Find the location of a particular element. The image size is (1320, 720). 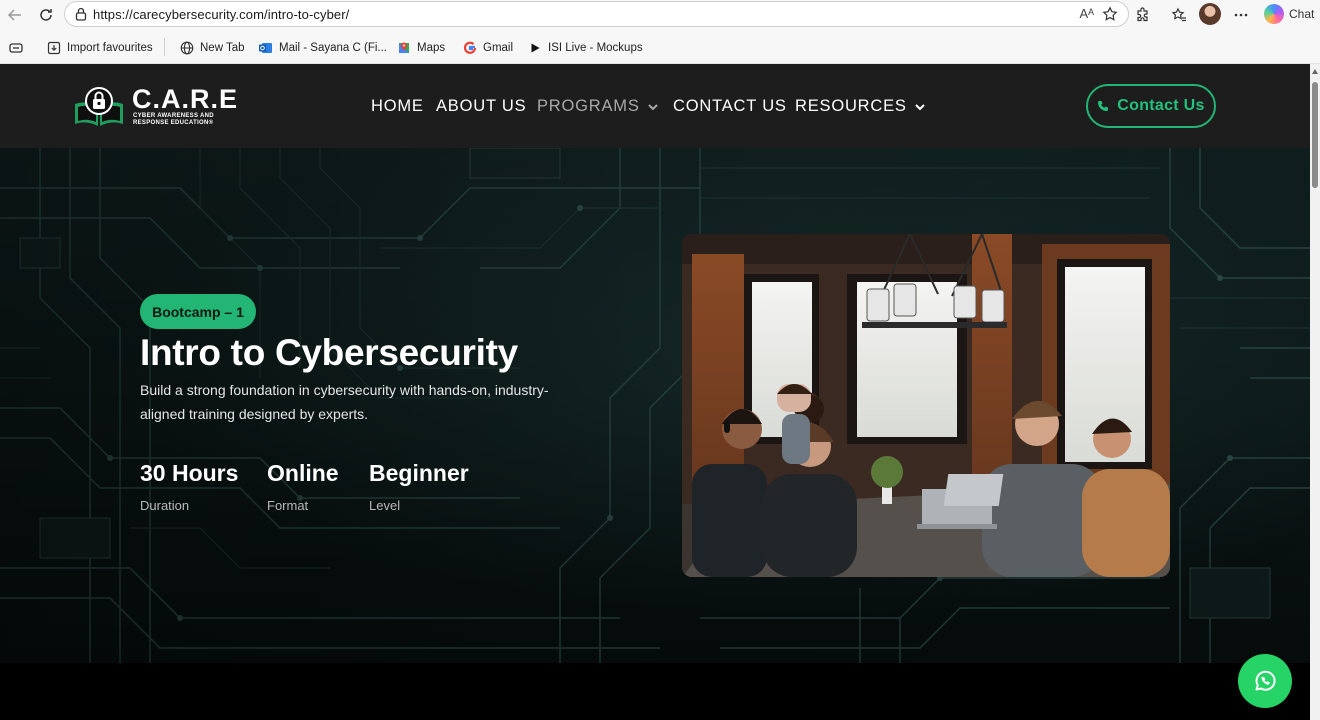

bookmark-label: New Tab is located at coordinates (222, 47).